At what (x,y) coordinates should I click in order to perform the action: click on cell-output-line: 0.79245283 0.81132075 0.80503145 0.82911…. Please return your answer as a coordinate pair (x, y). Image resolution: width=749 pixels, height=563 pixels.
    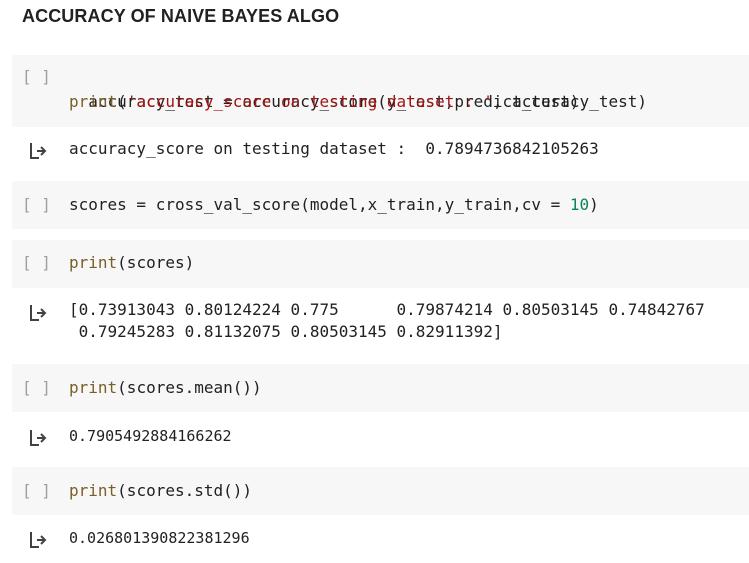
    Looking at the image, I should click on (286, 331).